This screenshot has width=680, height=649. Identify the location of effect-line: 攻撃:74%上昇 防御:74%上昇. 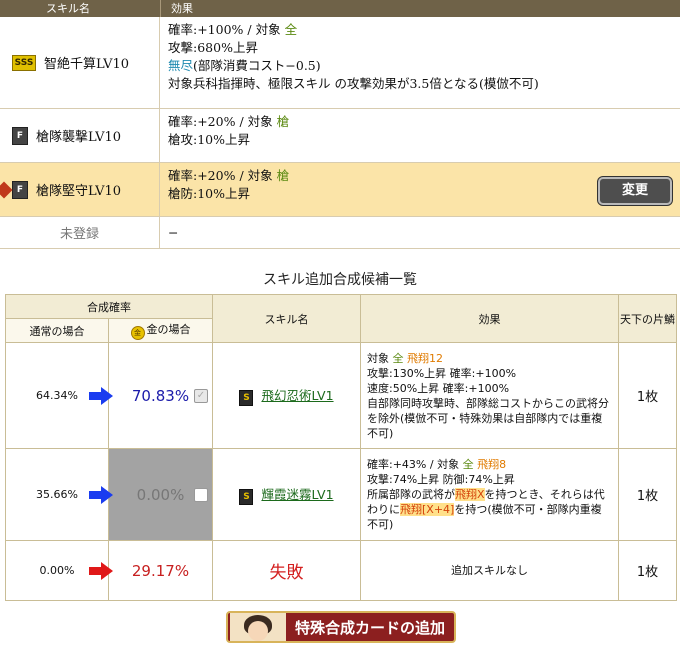
(441, 479).